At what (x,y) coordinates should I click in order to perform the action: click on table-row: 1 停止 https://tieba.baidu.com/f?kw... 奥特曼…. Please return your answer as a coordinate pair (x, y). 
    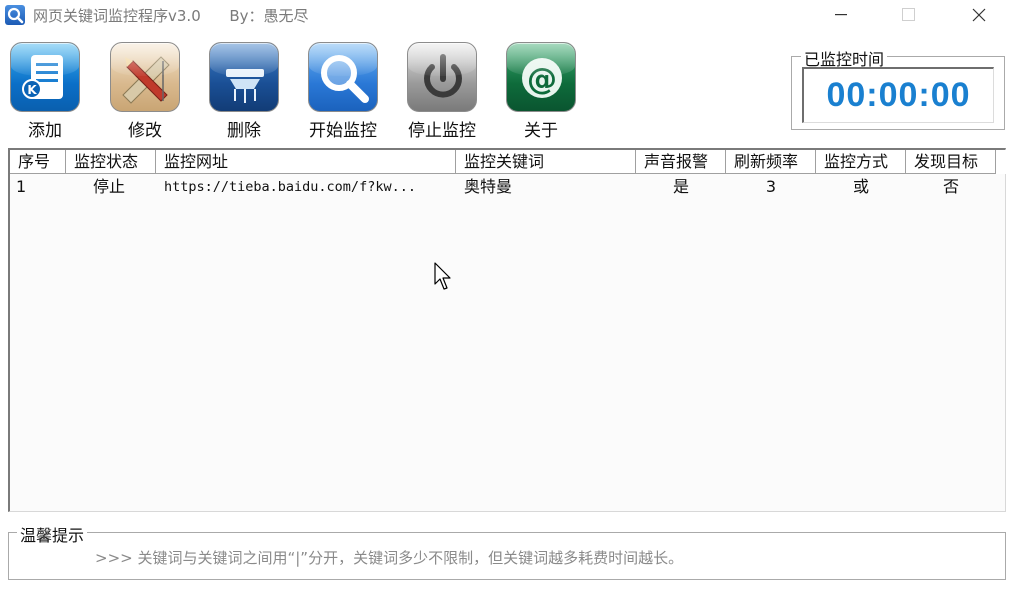
    Looking at the image, I should click on (508, 188).